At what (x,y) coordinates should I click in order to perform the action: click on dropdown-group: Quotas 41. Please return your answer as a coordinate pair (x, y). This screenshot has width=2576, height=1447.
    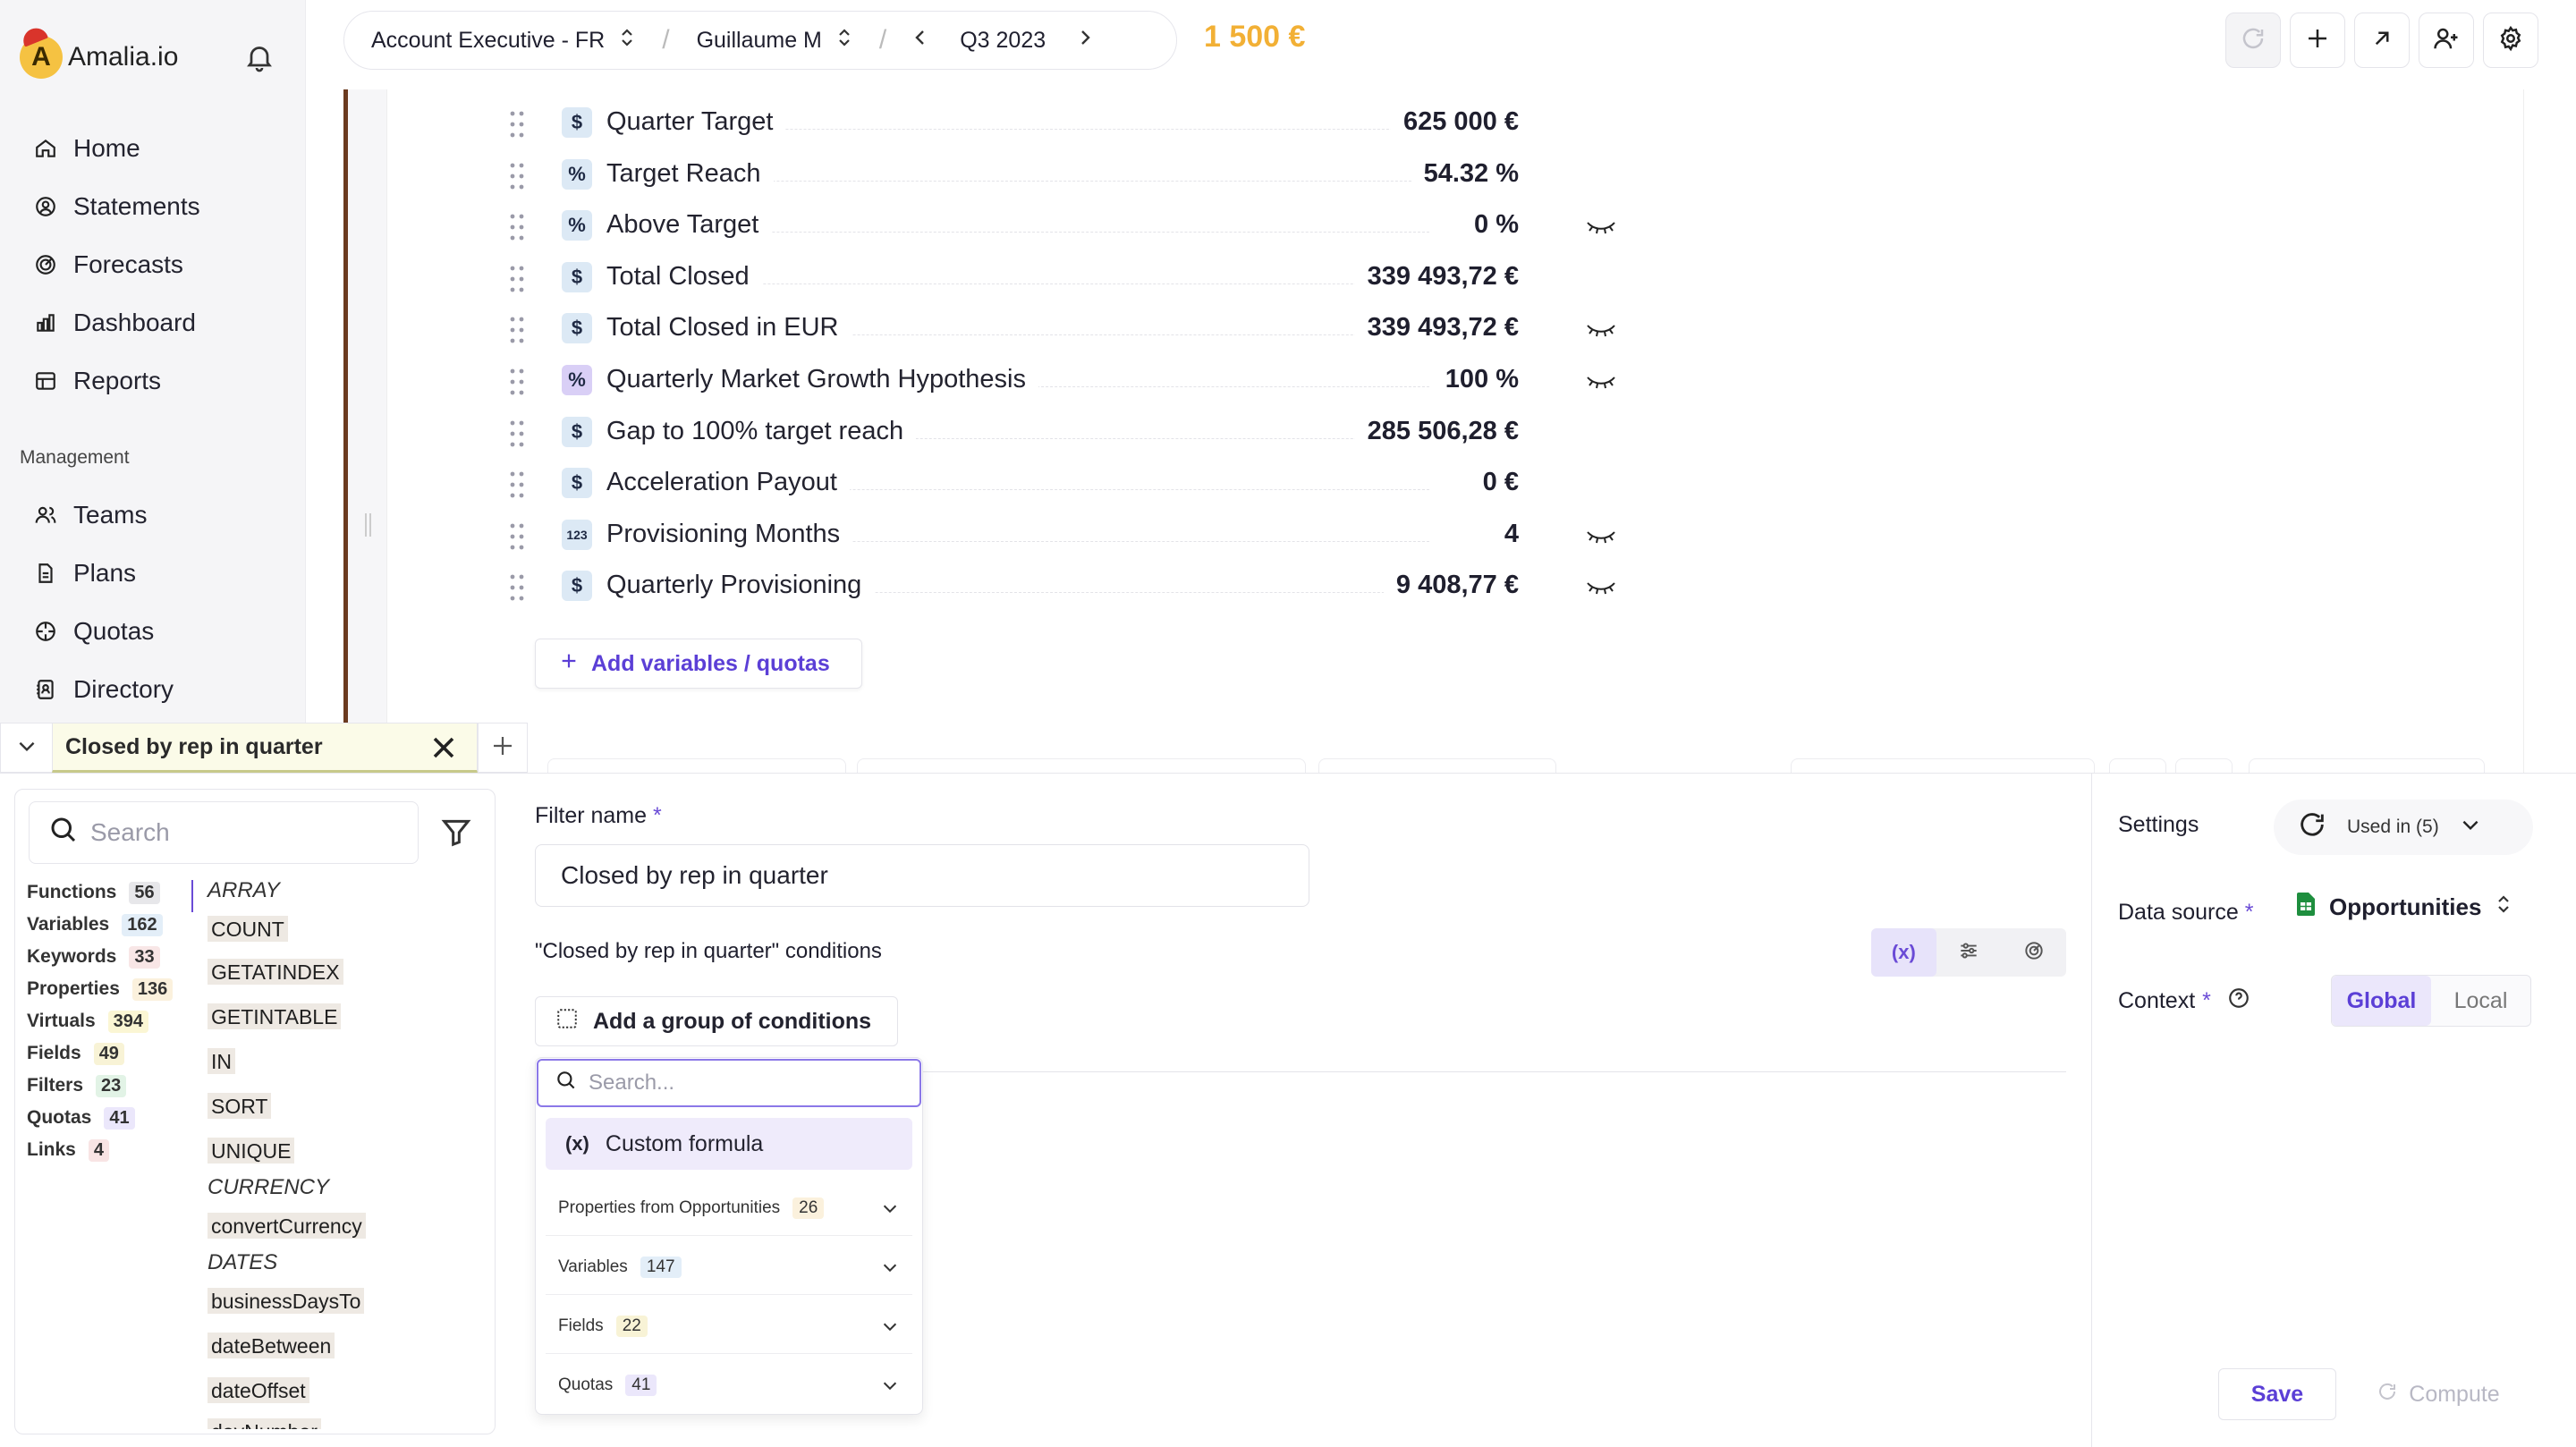
    Looking at the image, I should click on (729, 1385).